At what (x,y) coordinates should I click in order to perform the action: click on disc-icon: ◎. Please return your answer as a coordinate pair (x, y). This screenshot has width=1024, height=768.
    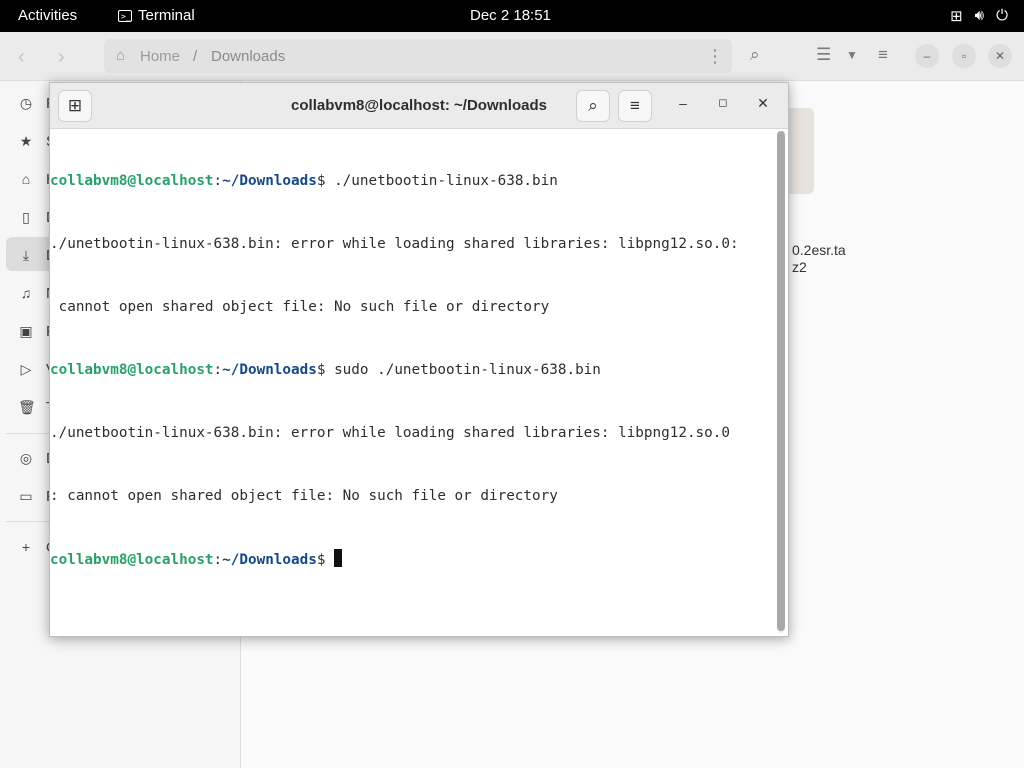
    Looking at the image, I should click on (26, 457).